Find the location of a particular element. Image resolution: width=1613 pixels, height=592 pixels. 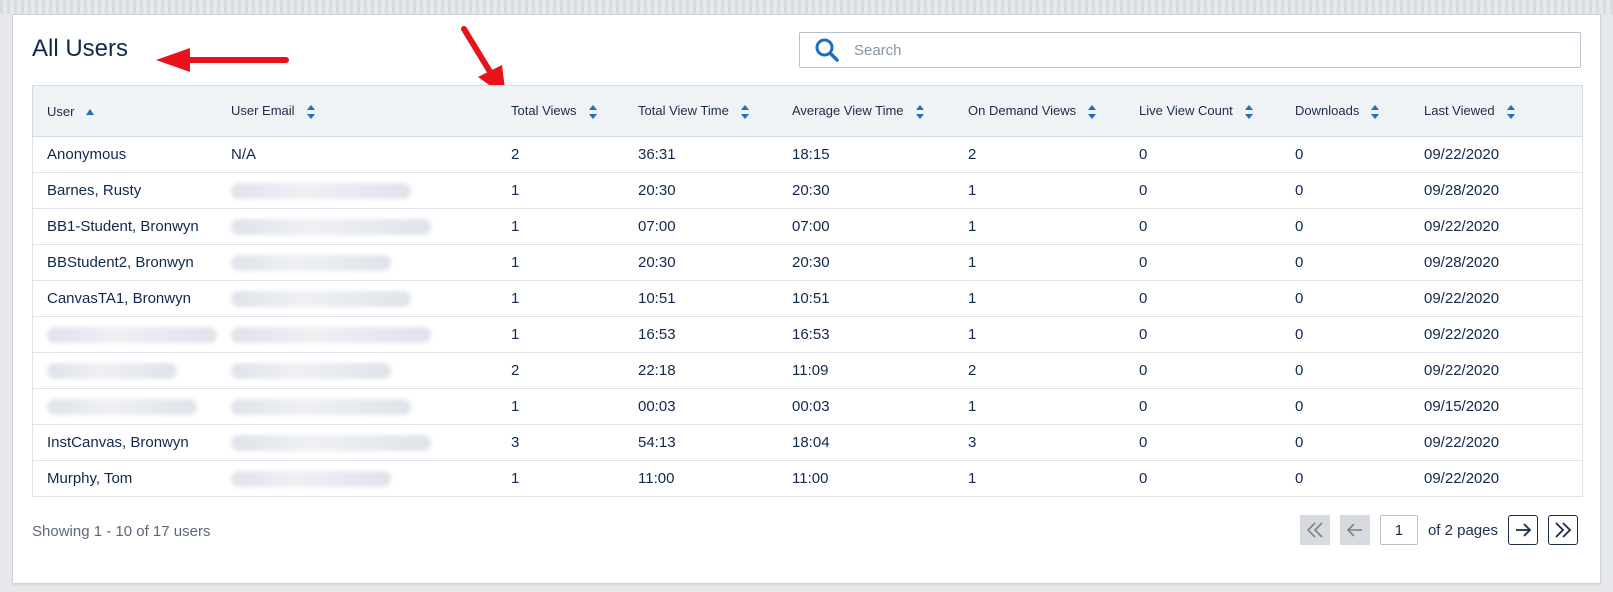

cell-average-view-time: 11:09 is located at coordinates (866, 370).